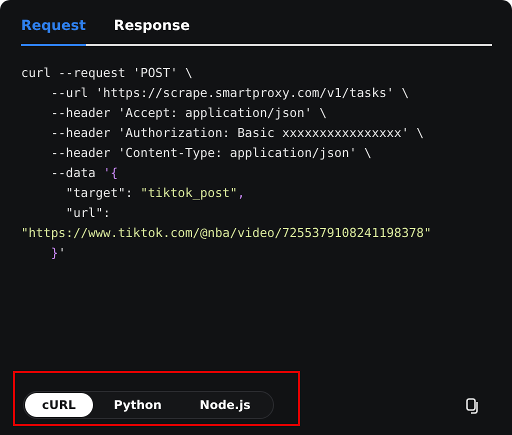  I want to click on language-tab: Node.js, so click(225, 405).